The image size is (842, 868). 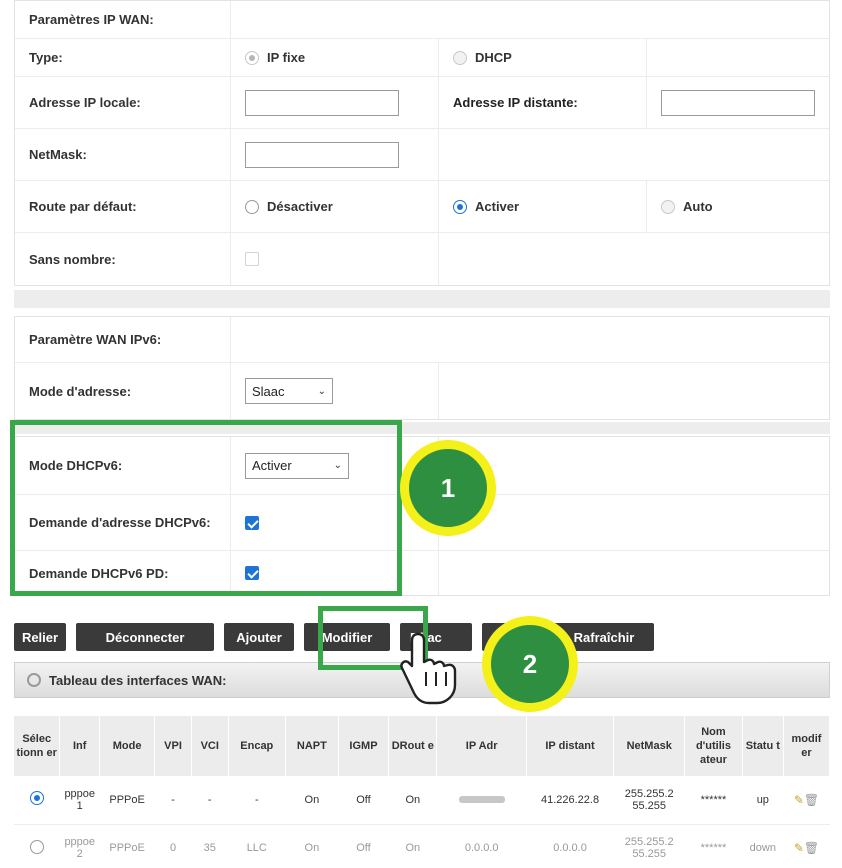 What do you see at coordinates (322, 102) in the screenshot?
I see `local-ip-input` at bounding box center [322, 102].